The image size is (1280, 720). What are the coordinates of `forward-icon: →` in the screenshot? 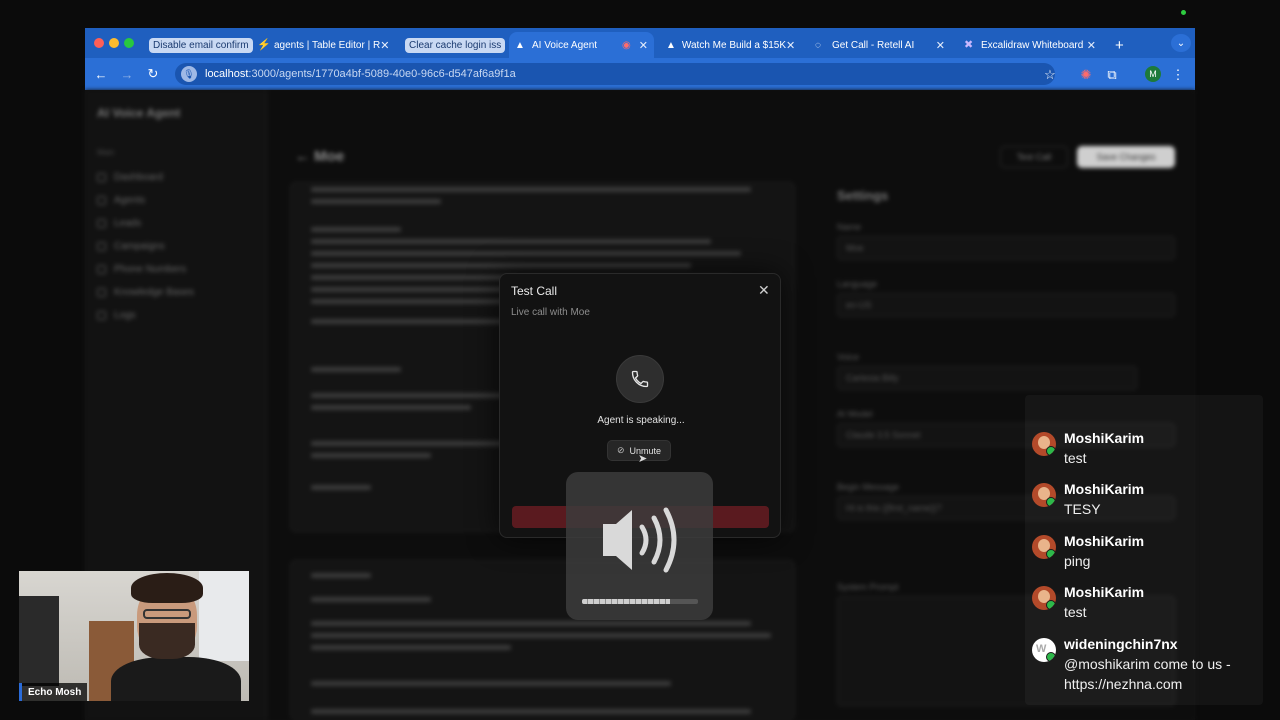 It's located at (127, 74).